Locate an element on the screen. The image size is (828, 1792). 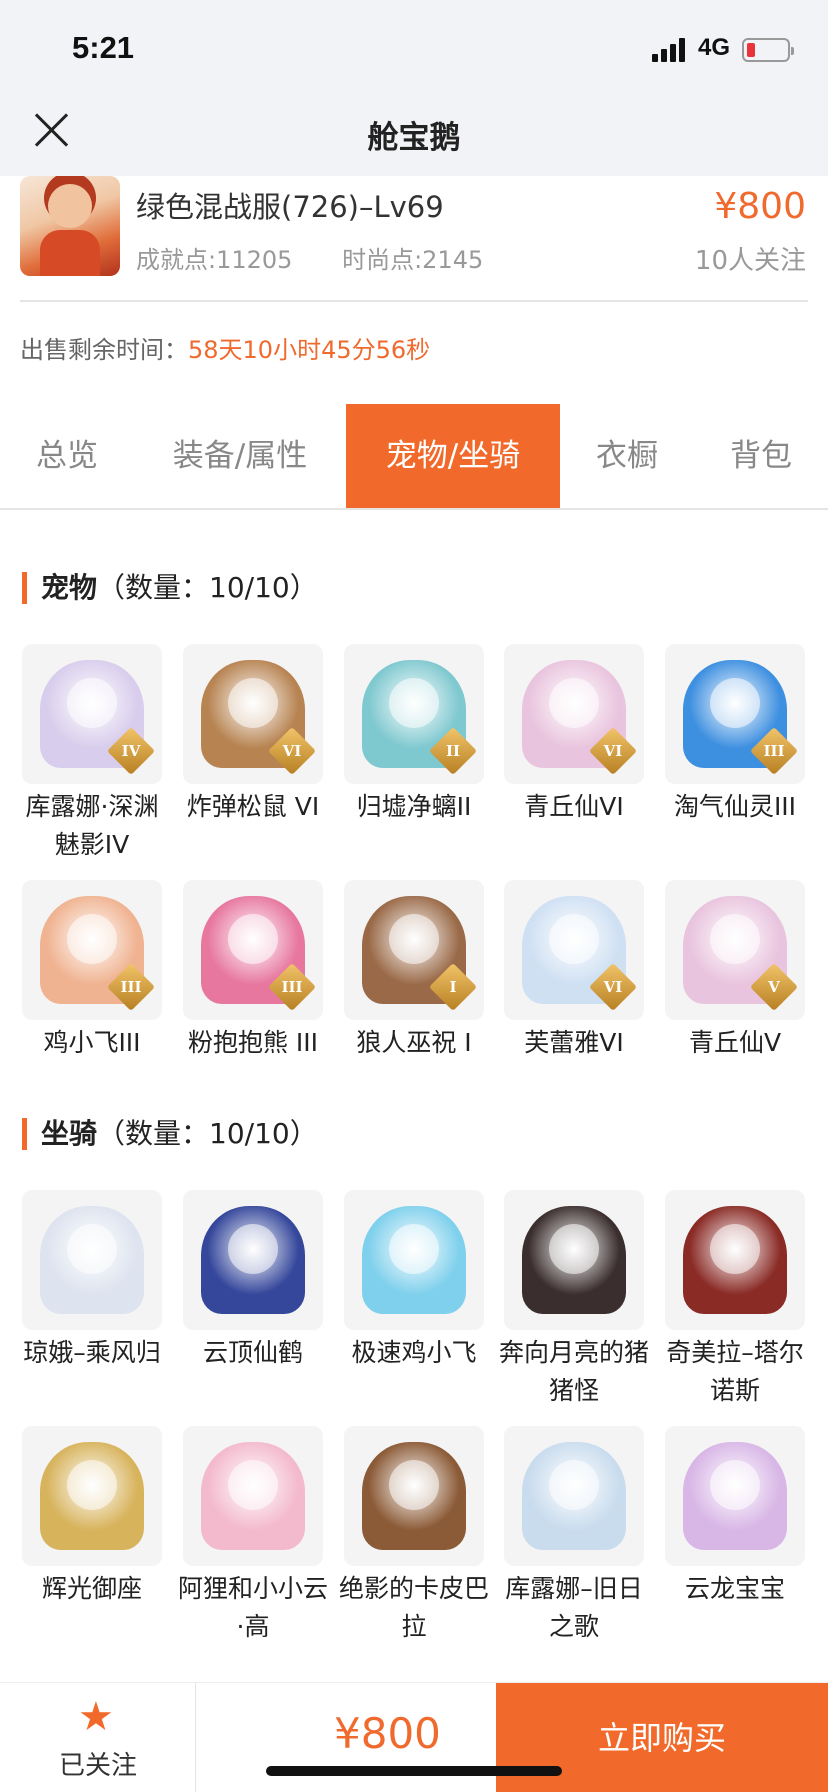
pet-item: VI 芙蕾雅VI is located at coordinates (574, 971).